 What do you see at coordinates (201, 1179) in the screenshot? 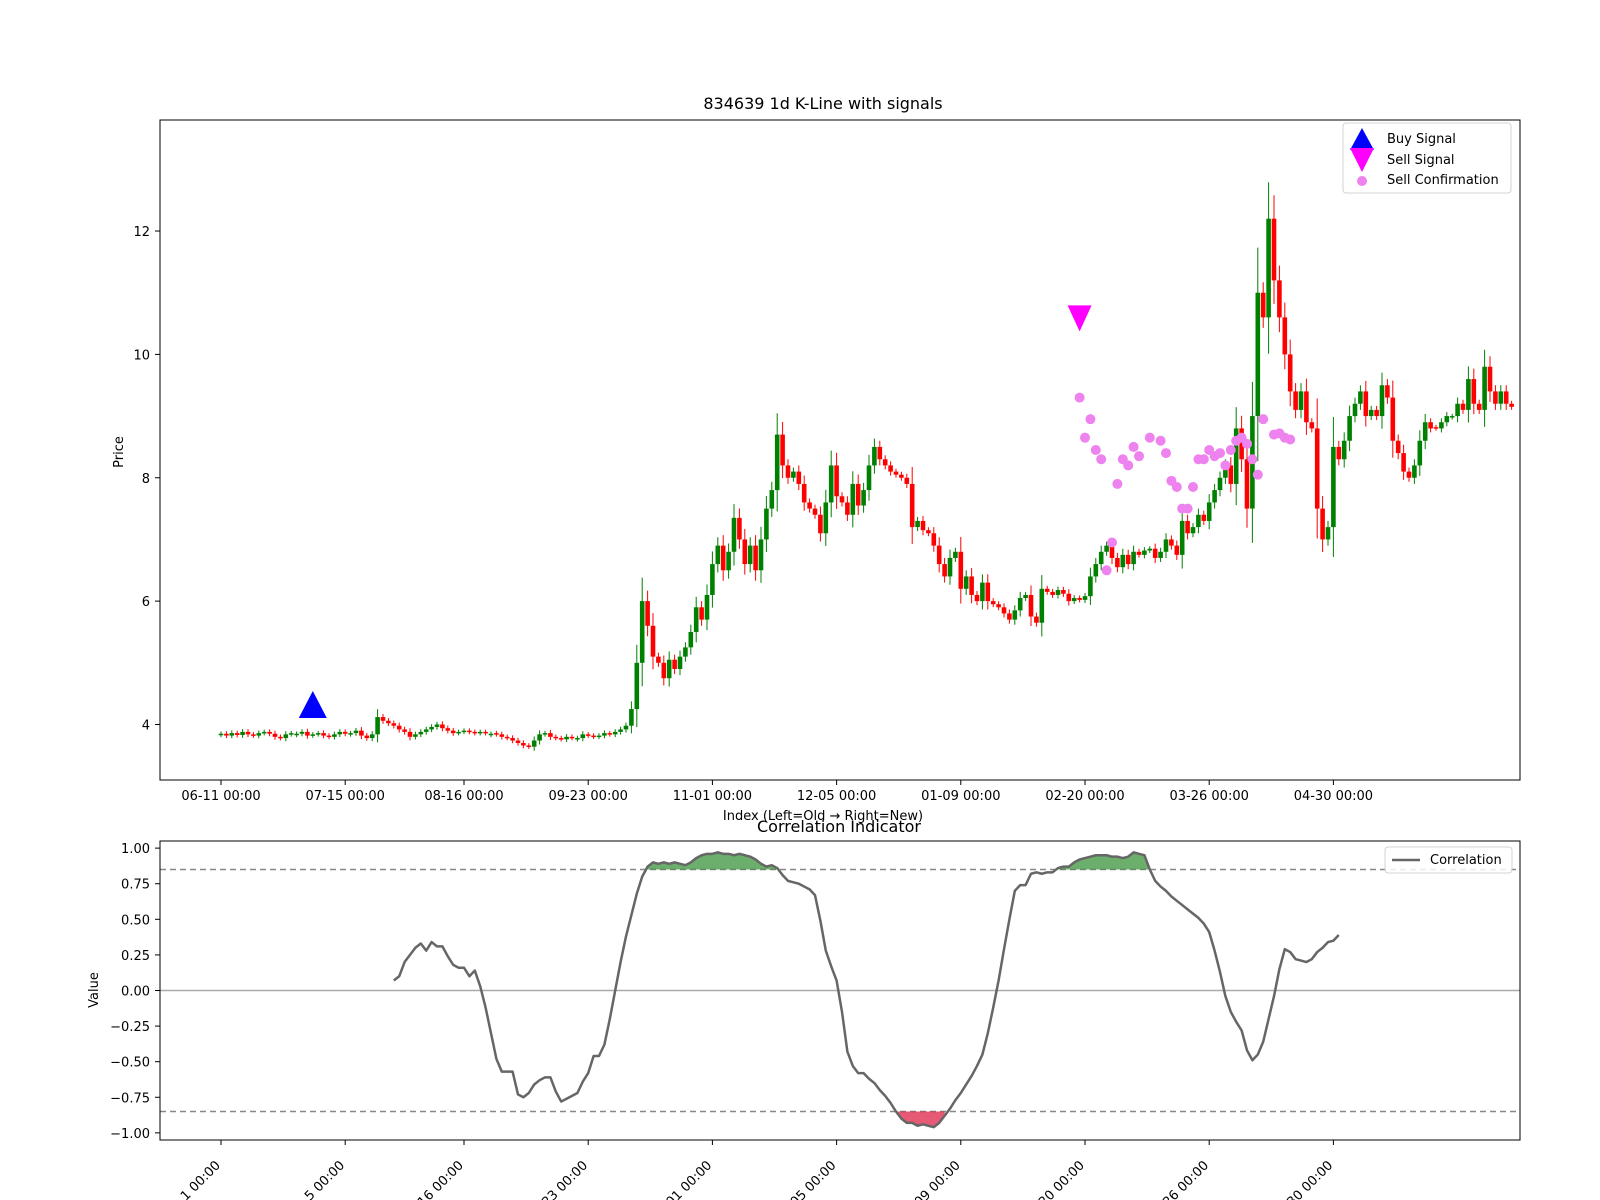
I see `indicator-x-tick-label: 1 00:00` at bounding box center [201, 1179].